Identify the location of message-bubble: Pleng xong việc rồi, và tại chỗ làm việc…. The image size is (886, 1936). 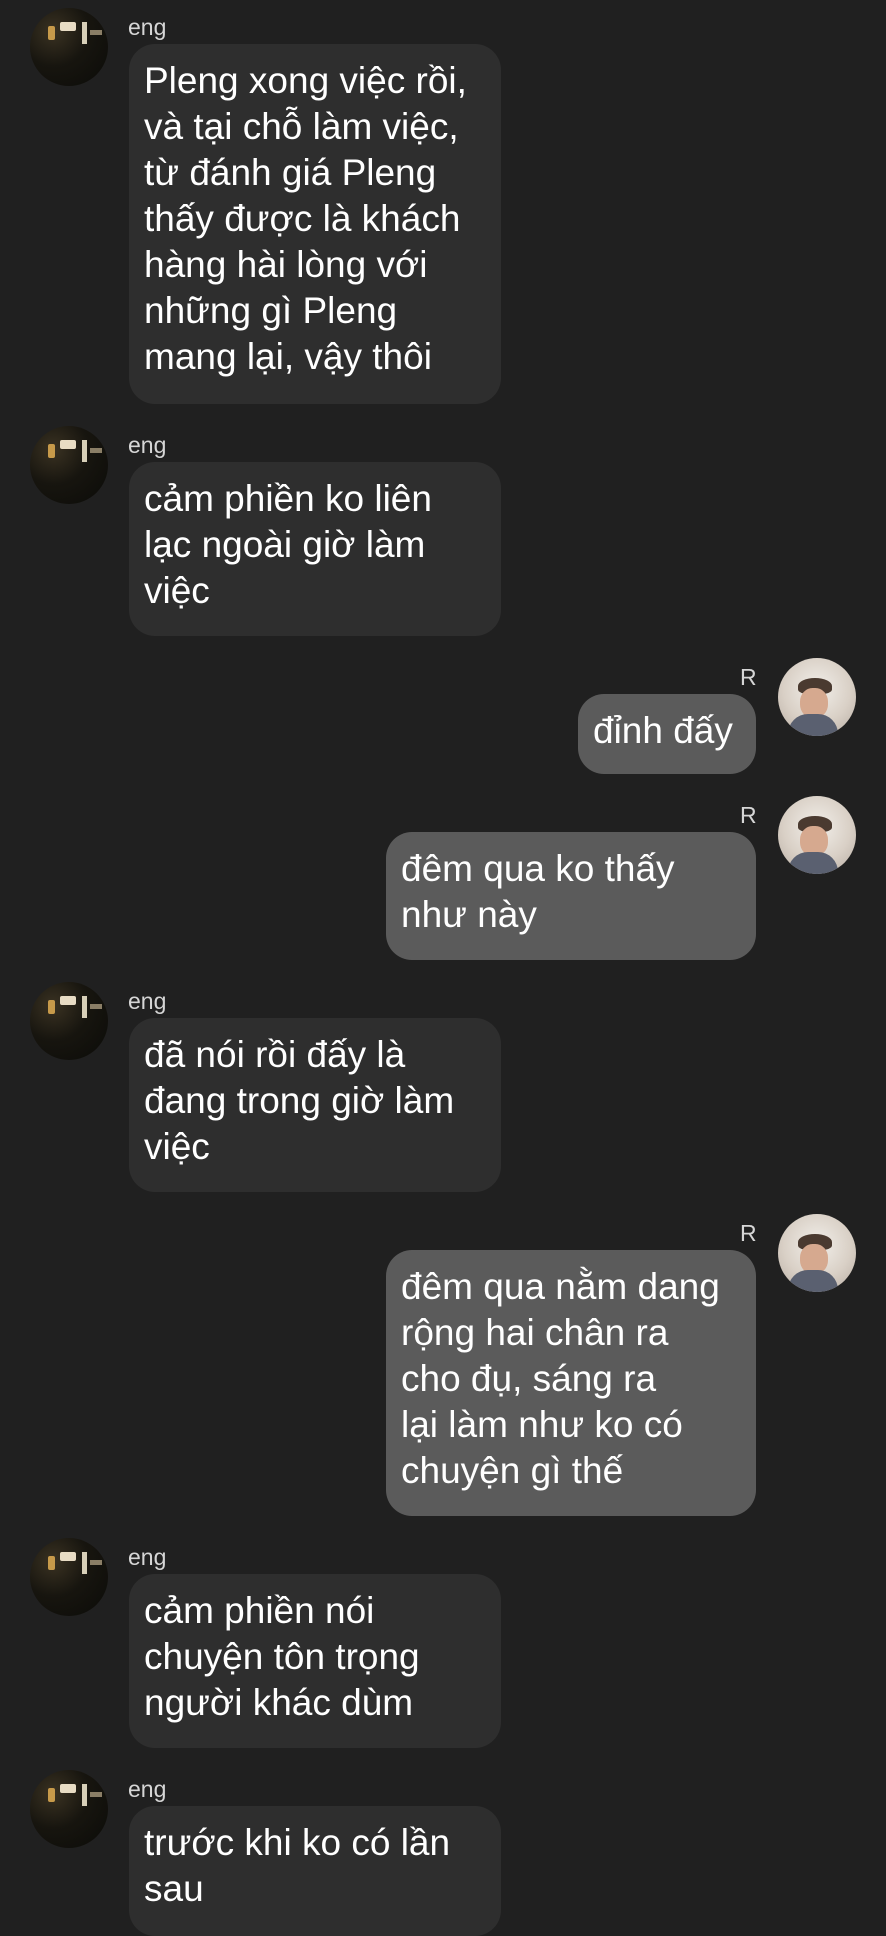
(315, 224).